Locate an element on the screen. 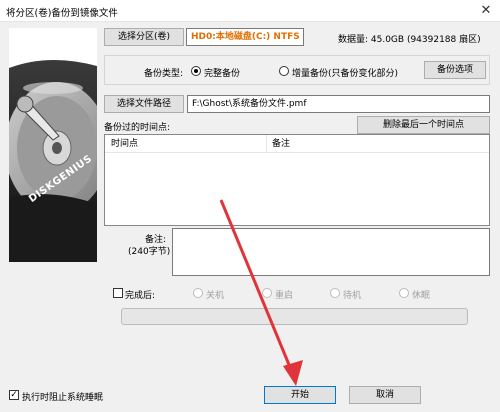 Image resolution: width=500 pixels, height=412 pixels. start-button: 开始 is located at coordinates (300, 395).